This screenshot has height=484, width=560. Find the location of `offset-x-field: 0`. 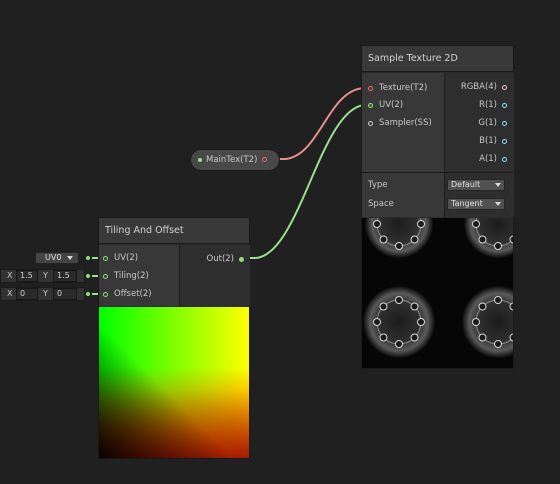

offset-x-field: 0 is located at coordinates (27, 294).